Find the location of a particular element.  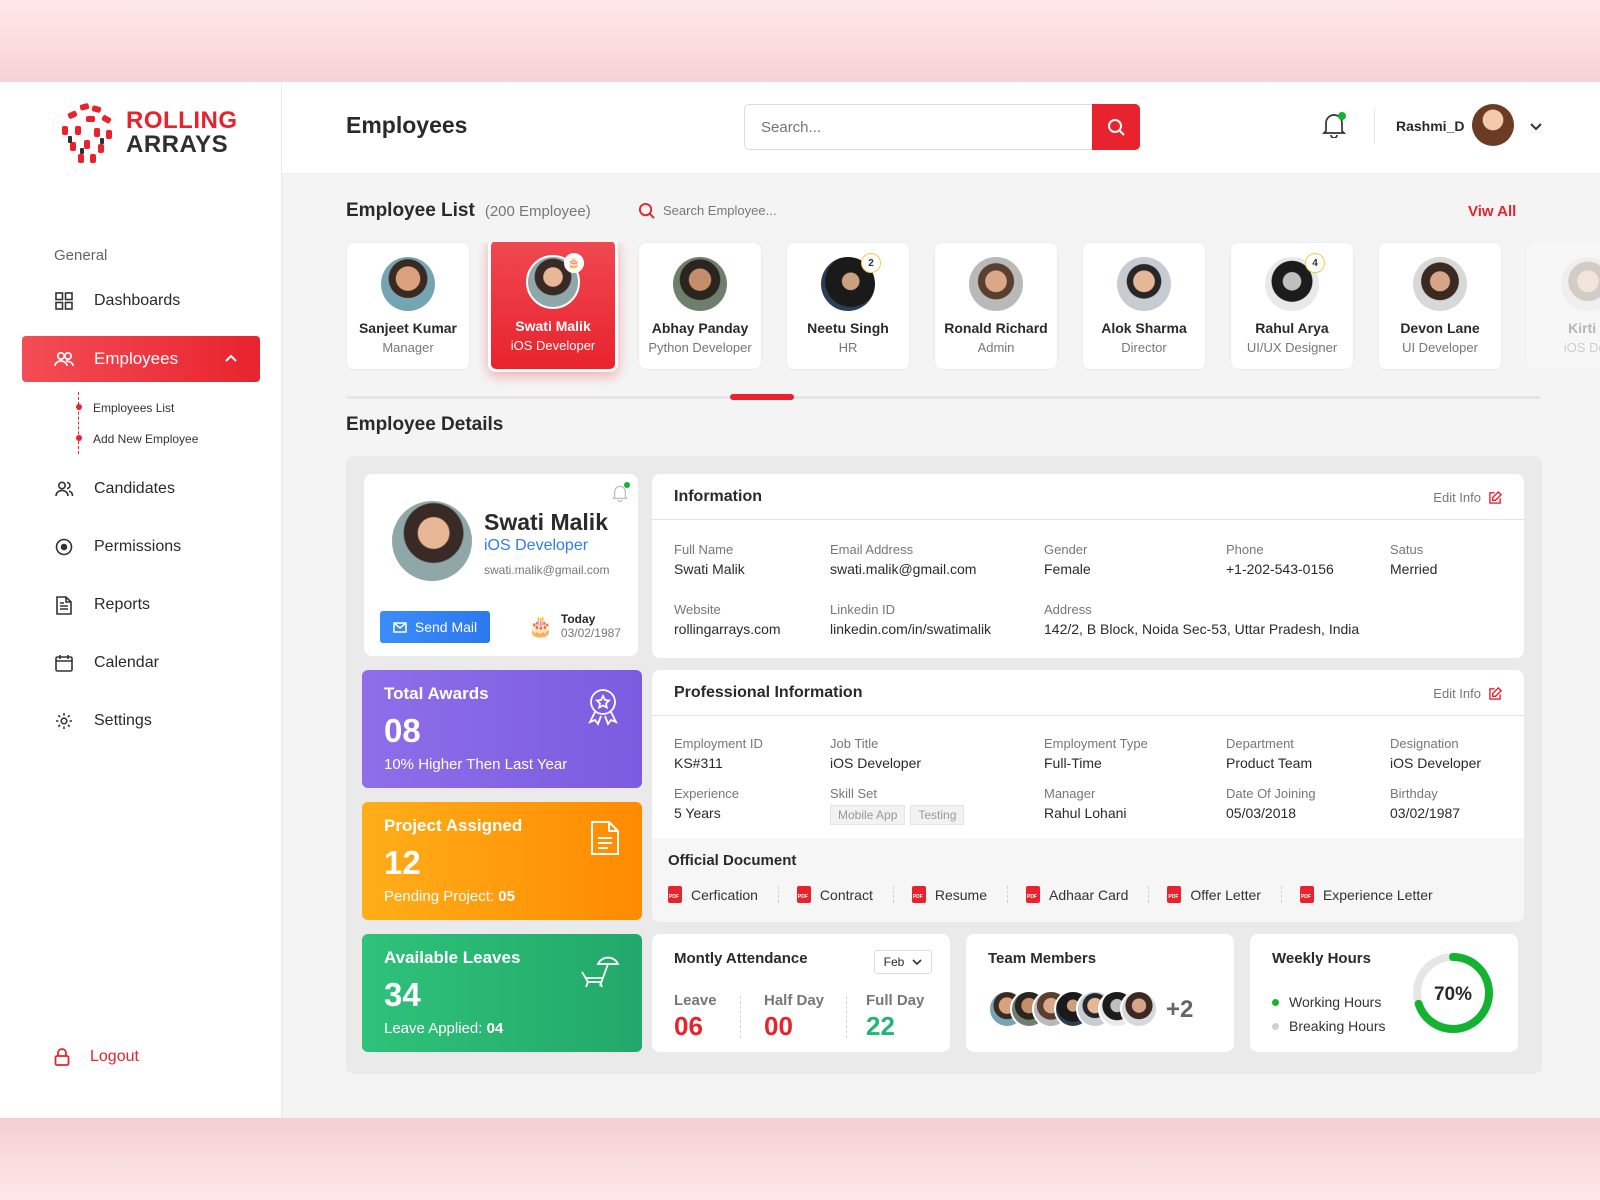

search-input is located at coordinates (915, 127).